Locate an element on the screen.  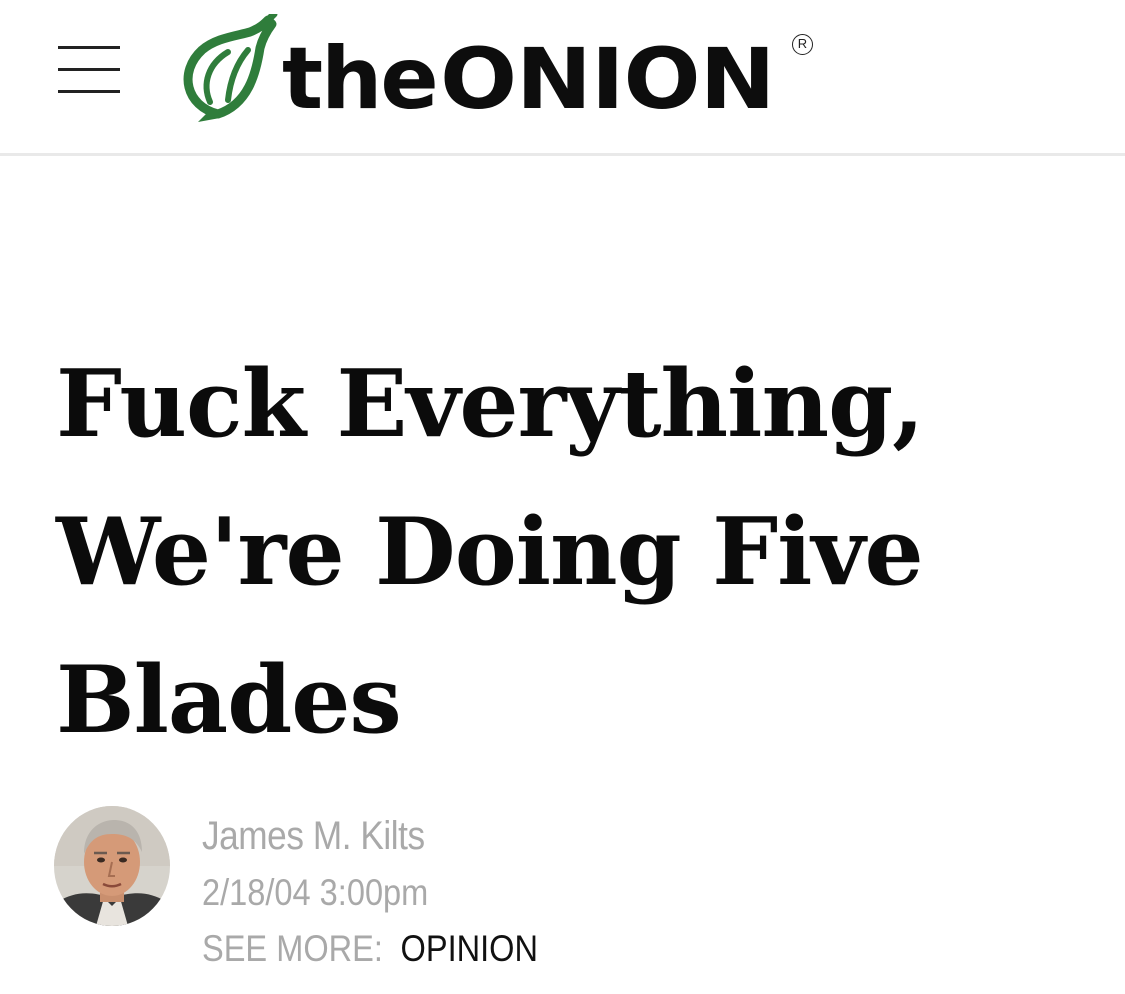
site-logo: the ONION R is located at coordinates (498, 69).